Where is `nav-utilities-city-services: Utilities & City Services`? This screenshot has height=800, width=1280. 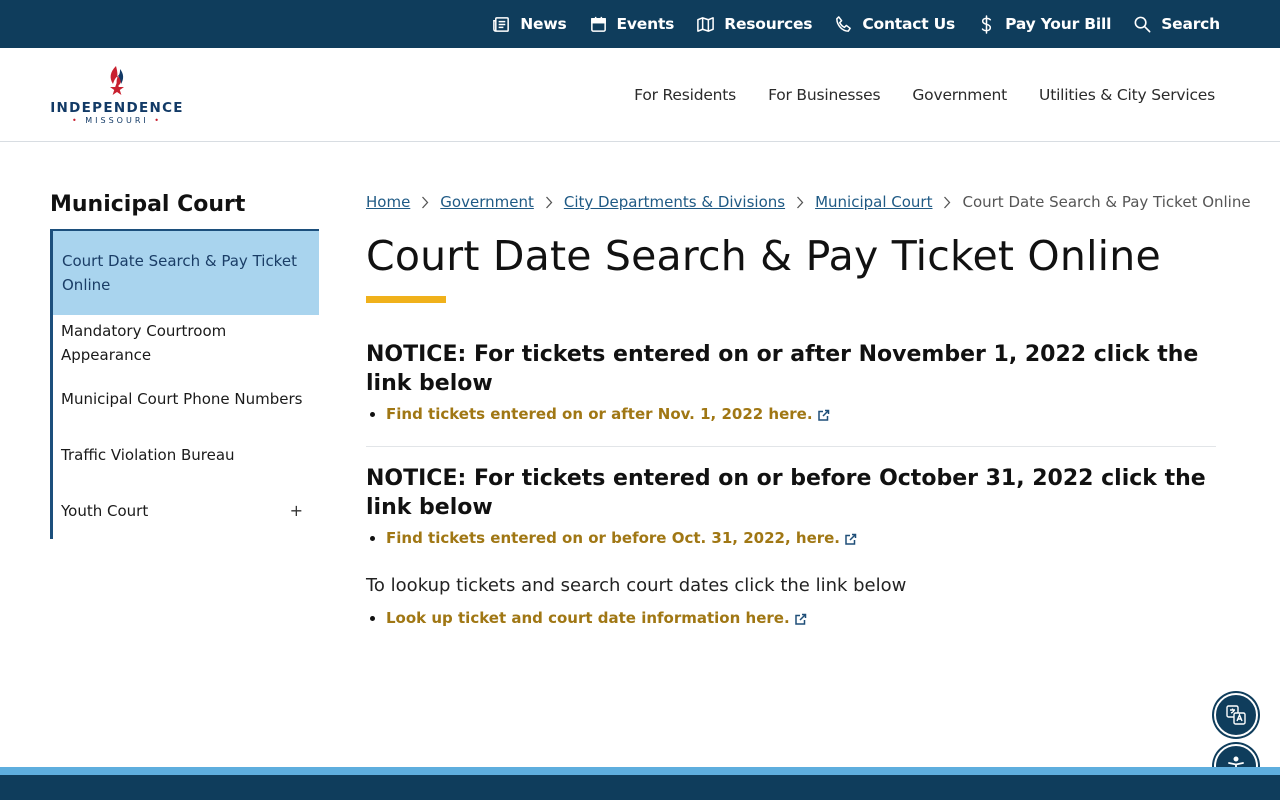
nav-utilities-city-services: Utilities & City Services is located at coordinates (1127, 95).